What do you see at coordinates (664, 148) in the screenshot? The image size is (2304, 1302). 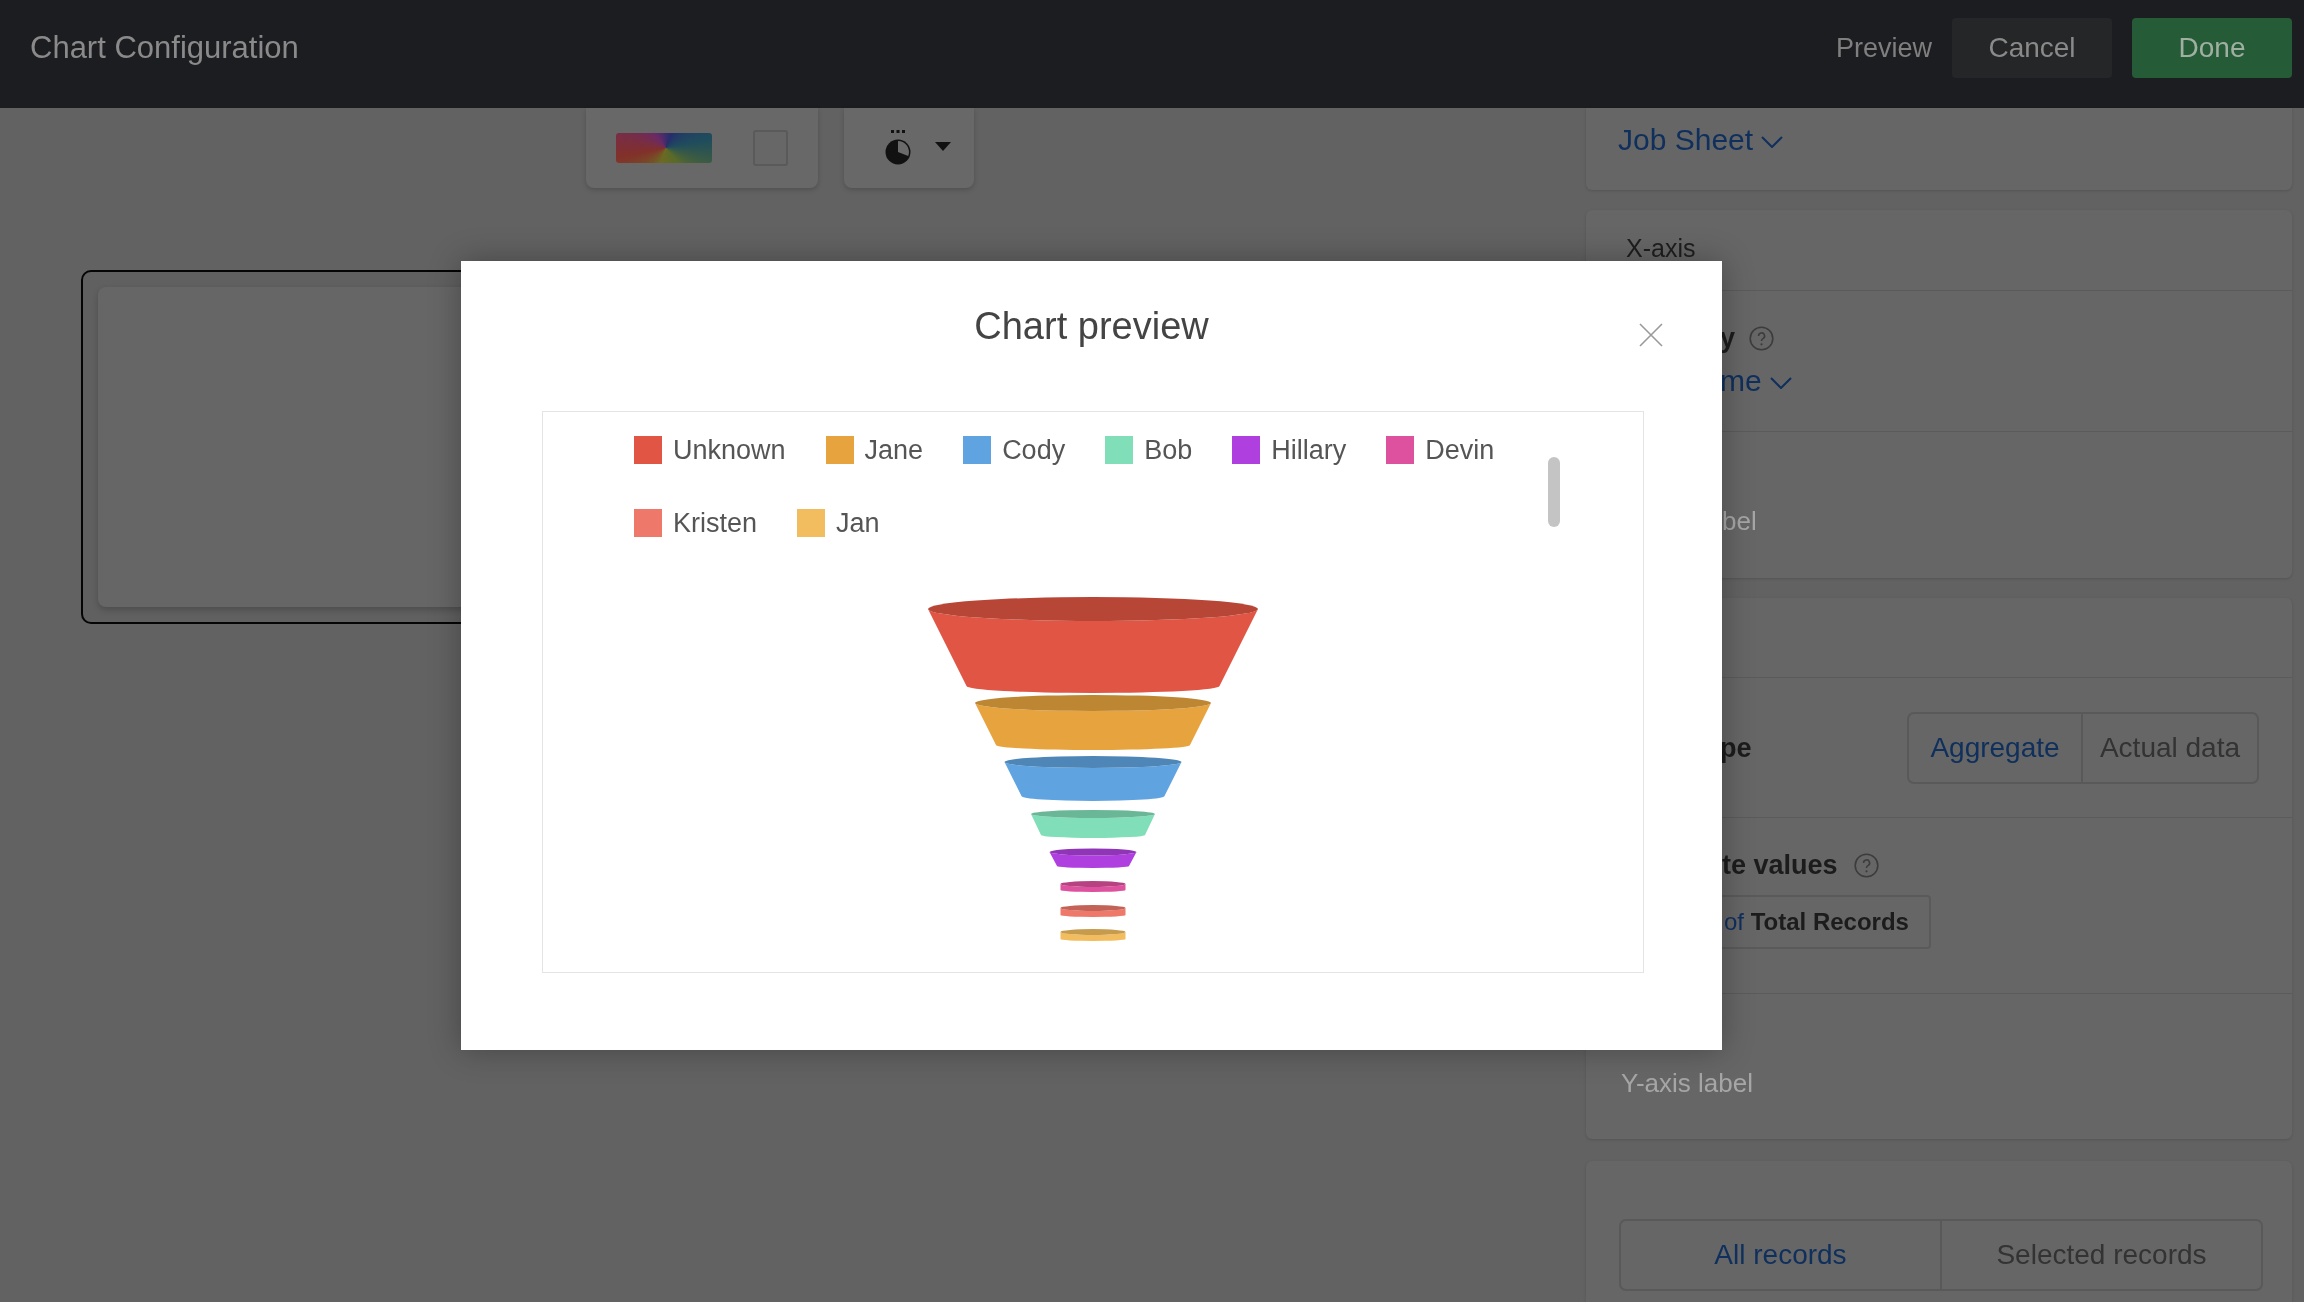 I see `gradient-swatch-icon` at bounding box center [664, 148].